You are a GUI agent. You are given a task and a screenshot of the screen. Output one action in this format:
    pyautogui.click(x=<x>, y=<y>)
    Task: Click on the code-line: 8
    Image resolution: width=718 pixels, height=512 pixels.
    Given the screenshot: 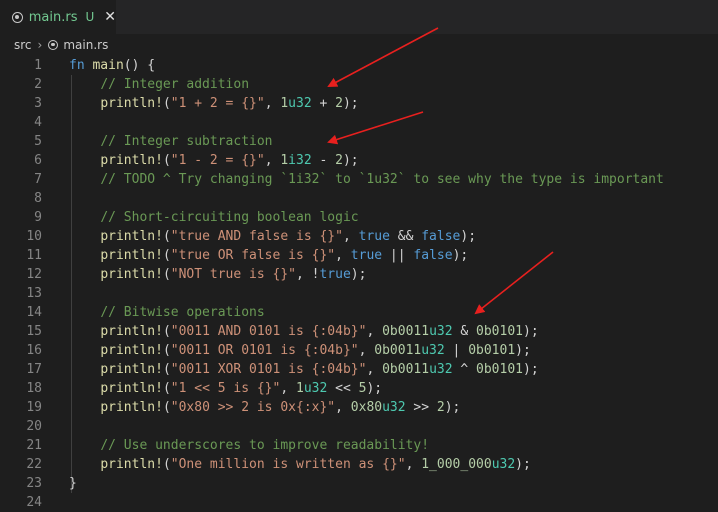 What is the action you would take?
    pyautogui.click(x=359, y=198)
    